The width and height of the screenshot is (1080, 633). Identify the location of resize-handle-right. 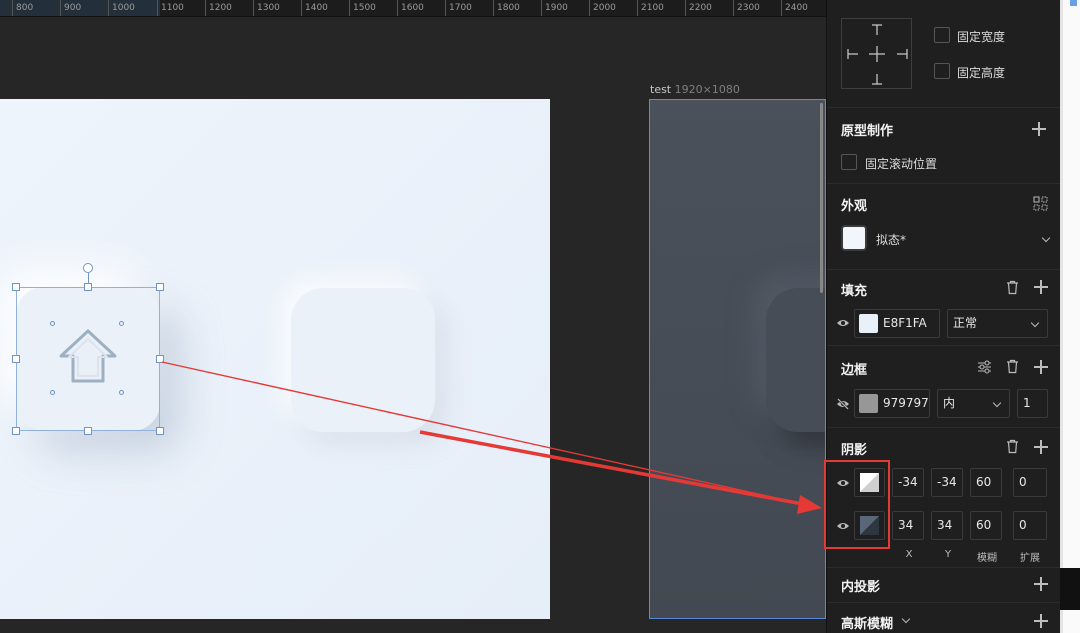
(160, 359).